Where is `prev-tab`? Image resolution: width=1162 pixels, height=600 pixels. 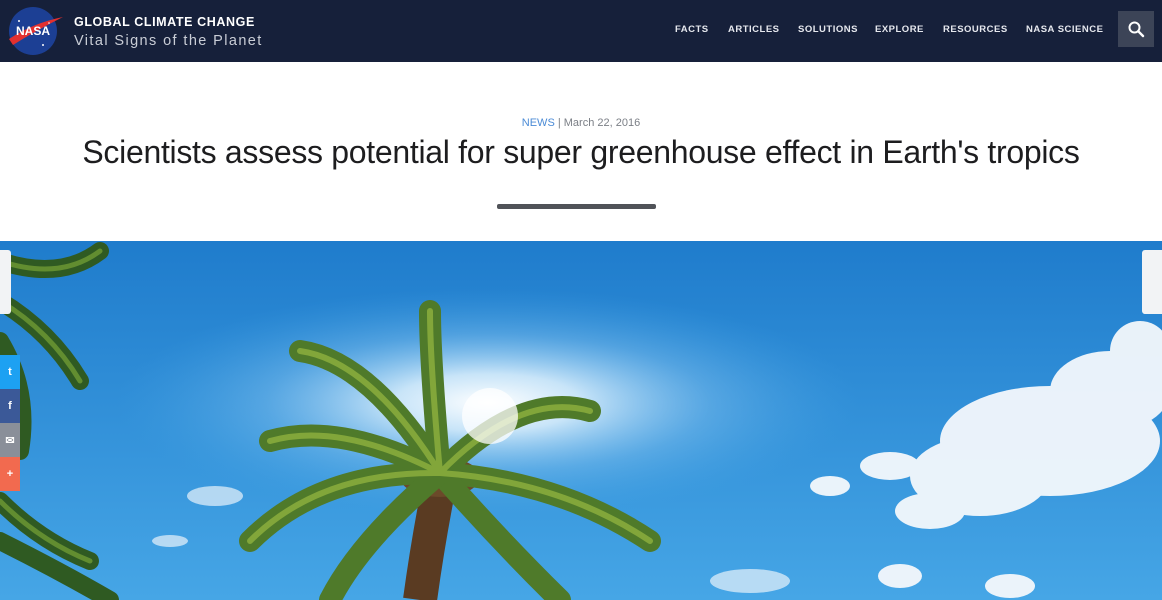 prev-tab is located at coordinates (5, 282).